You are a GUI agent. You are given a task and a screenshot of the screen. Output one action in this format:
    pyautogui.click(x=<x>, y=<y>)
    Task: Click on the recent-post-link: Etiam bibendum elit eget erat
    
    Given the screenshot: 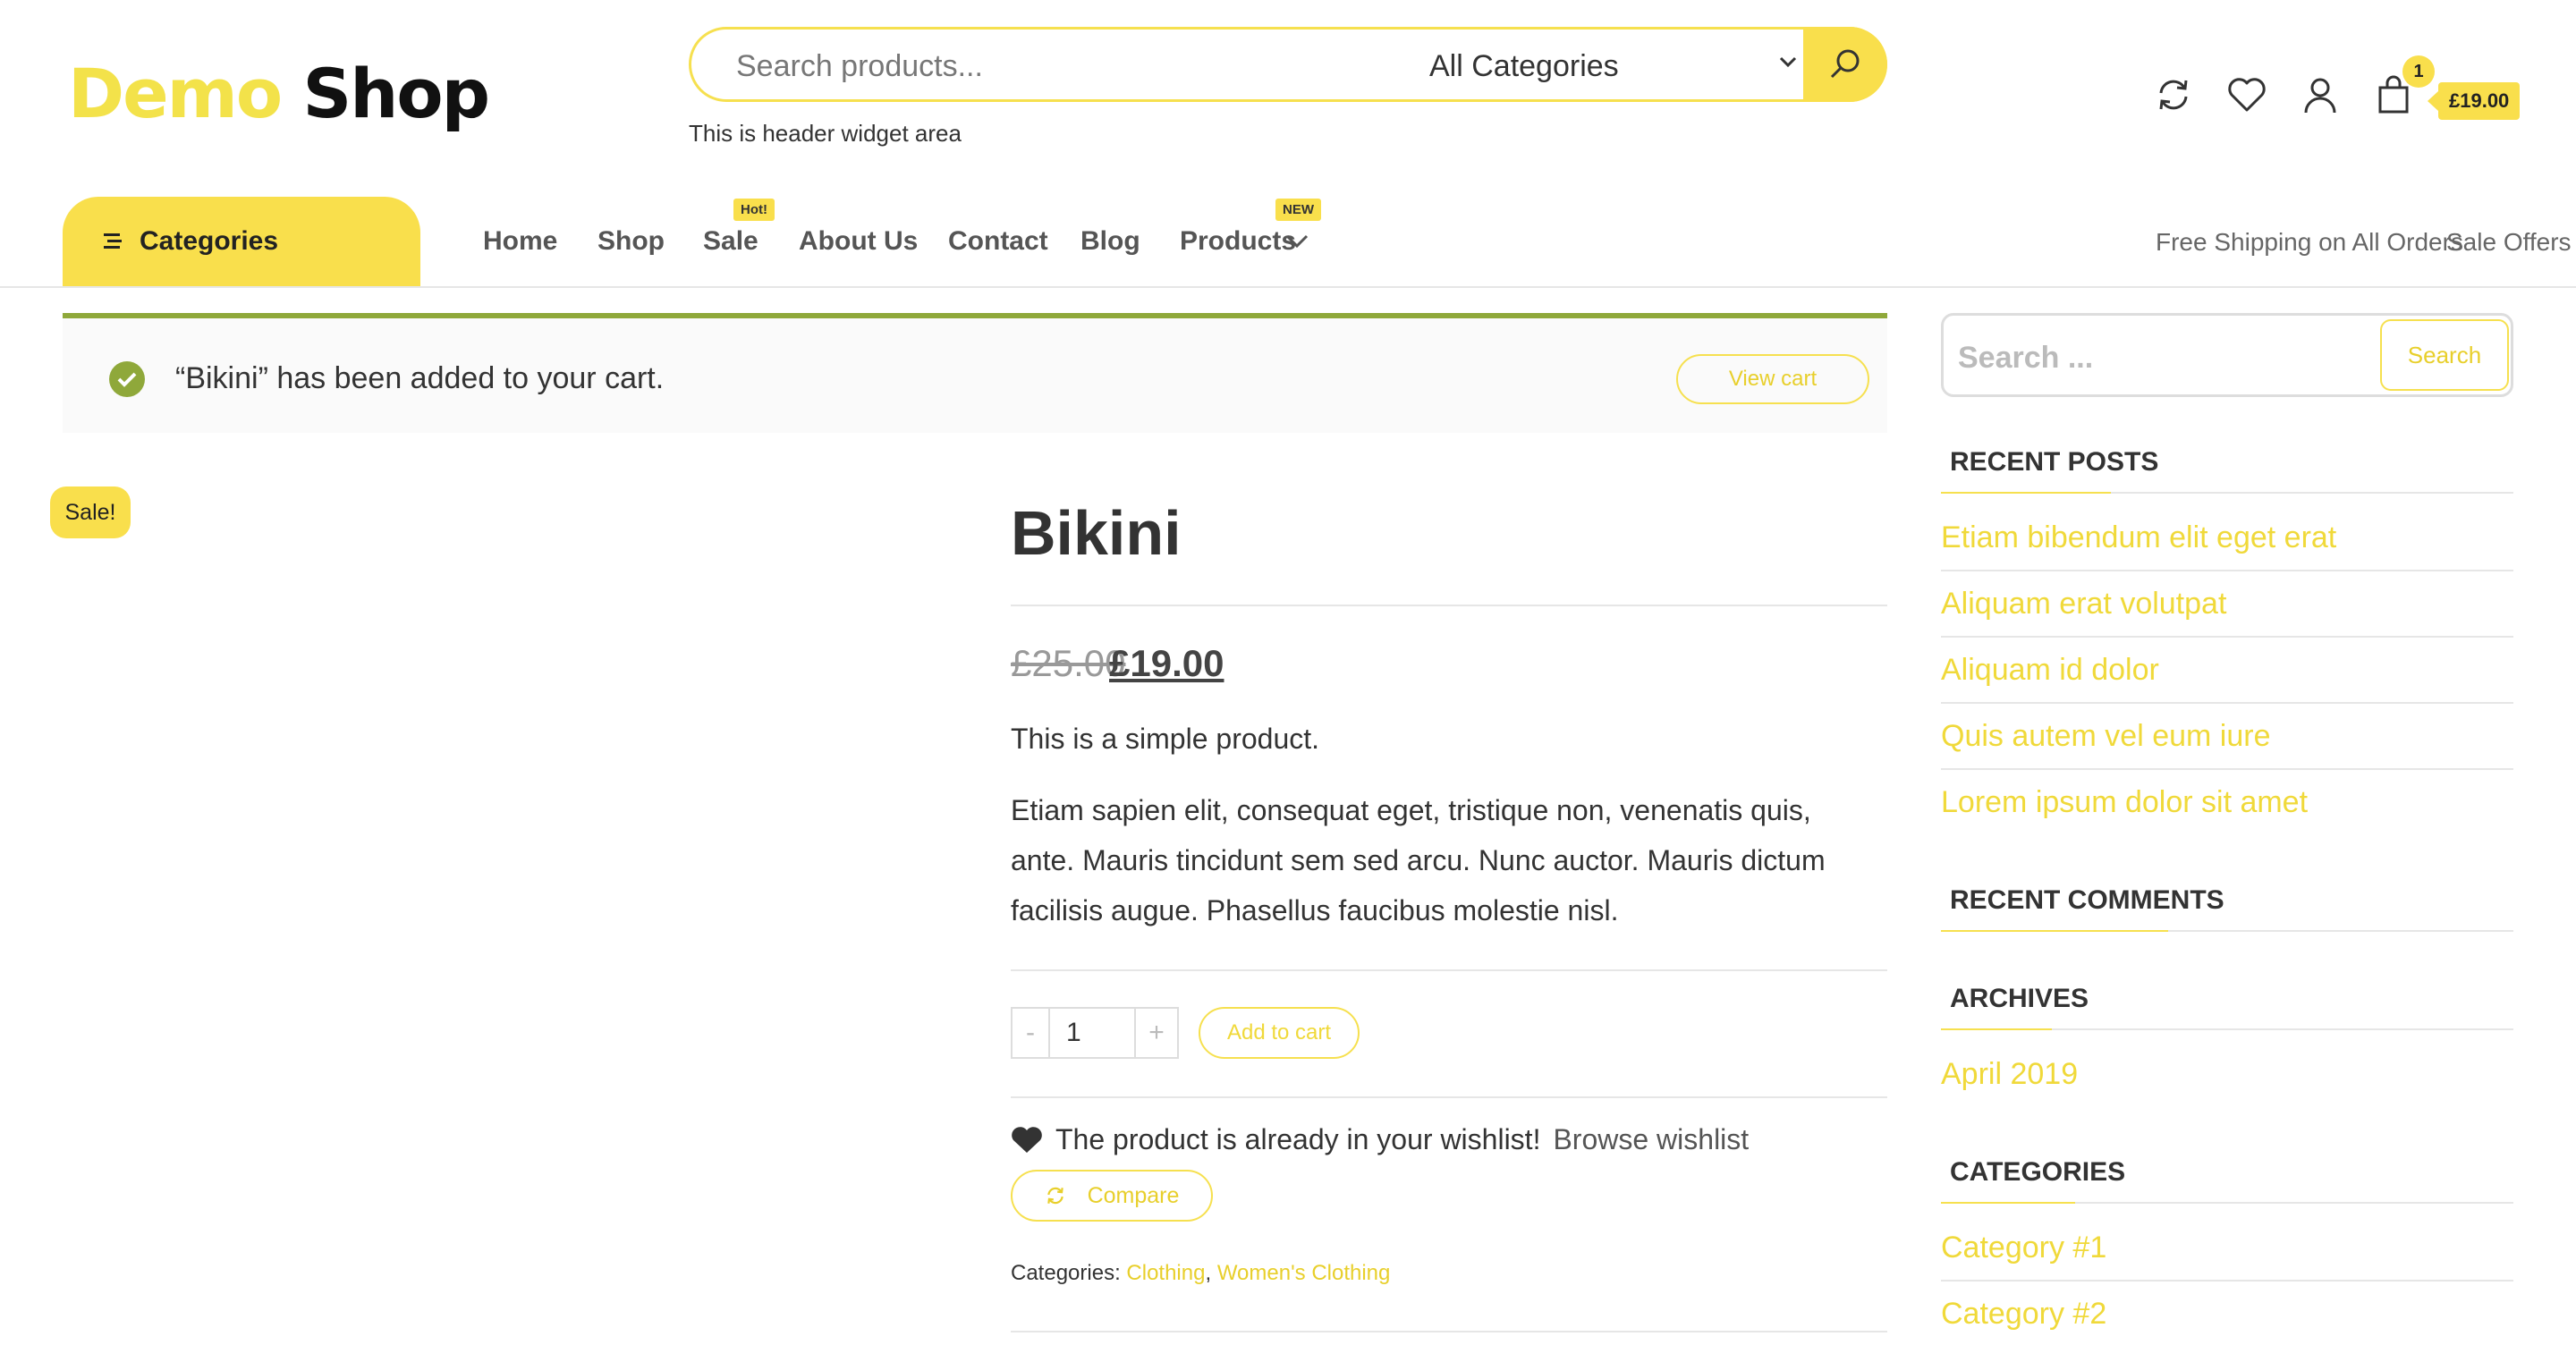 What is the action you would take?
    pyautogui.click(x=2138, y=537)
    